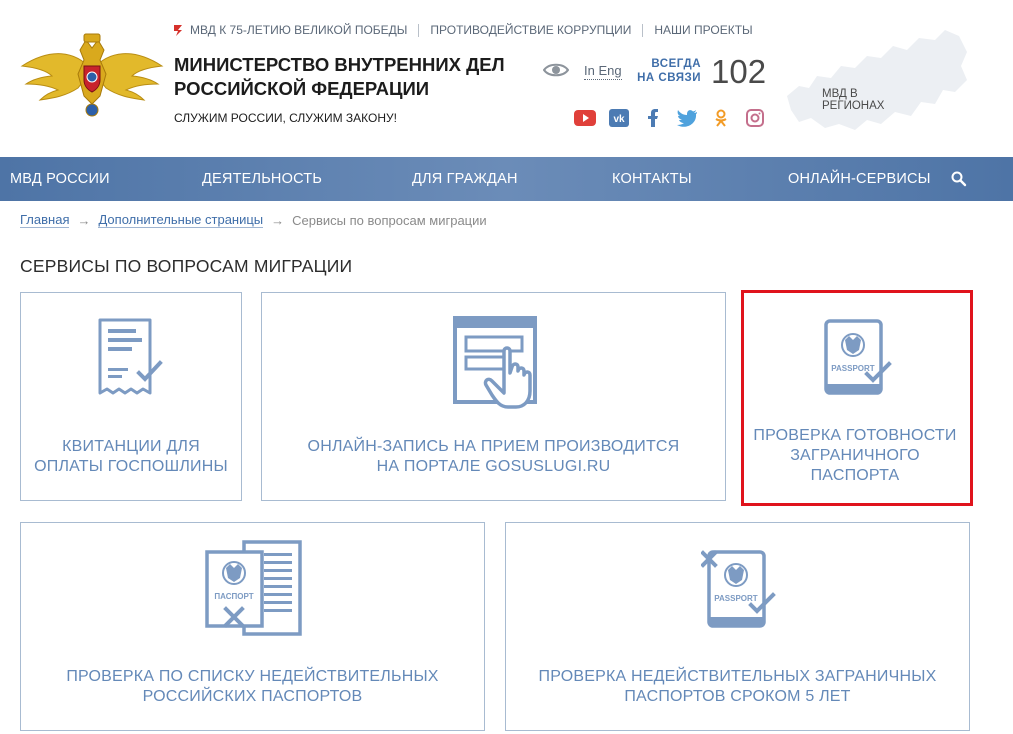 This screenshot has width=1013, height=734. Describe the element at coordinates (495, 362) in the screenshot. I see `online-booking-click-icon` at that location.